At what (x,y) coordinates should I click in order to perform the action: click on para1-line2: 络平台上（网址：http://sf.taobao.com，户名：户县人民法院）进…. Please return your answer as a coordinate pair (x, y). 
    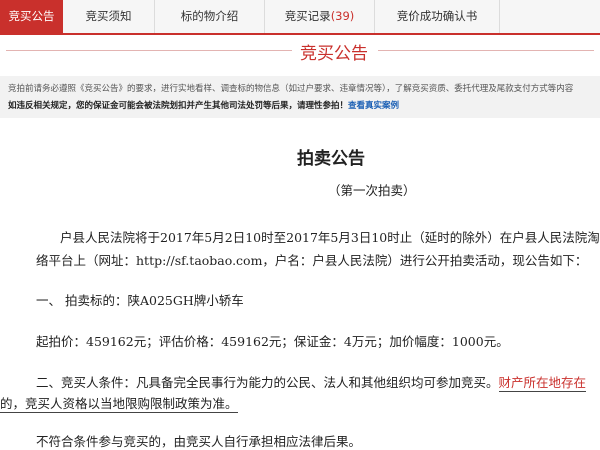
    Looking at the image, I should click on (312, 260).